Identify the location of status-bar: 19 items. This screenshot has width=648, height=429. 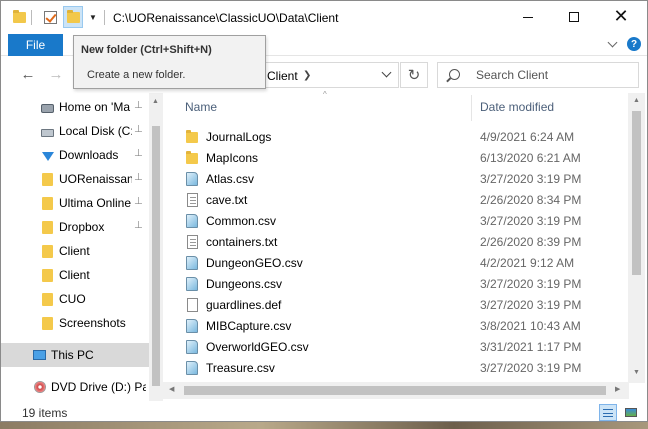
(324, 411).